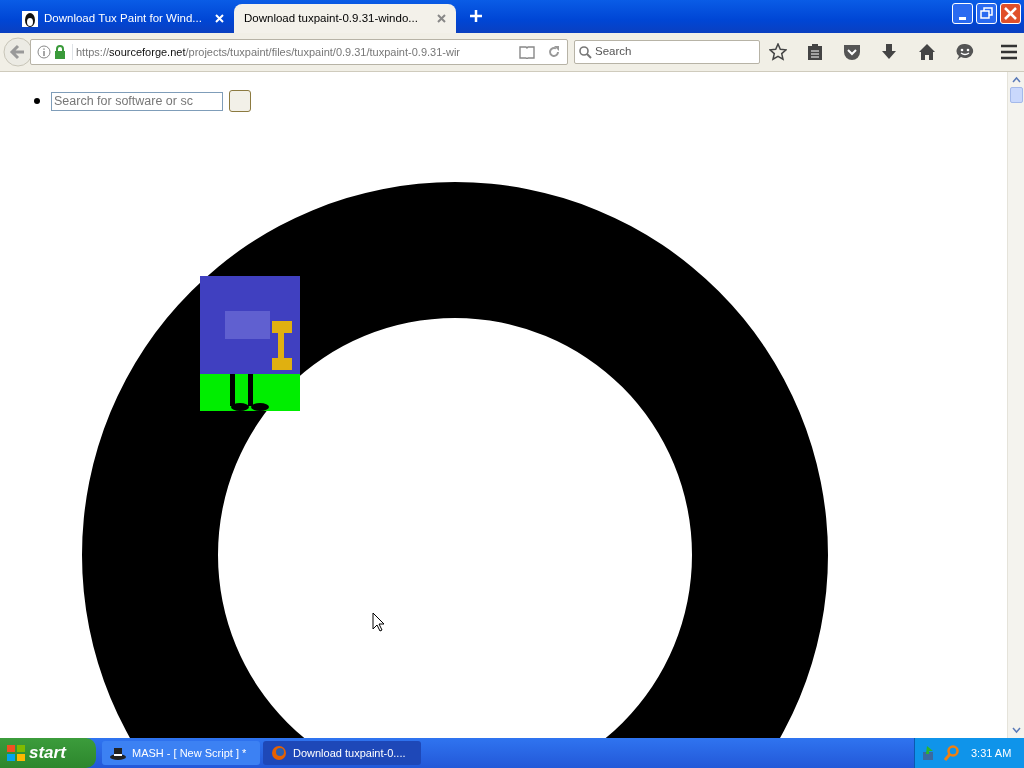  What do you see at coordinates (18, 52) in the screenshot?
I see `back-icon` at bounding box center [18, 52].